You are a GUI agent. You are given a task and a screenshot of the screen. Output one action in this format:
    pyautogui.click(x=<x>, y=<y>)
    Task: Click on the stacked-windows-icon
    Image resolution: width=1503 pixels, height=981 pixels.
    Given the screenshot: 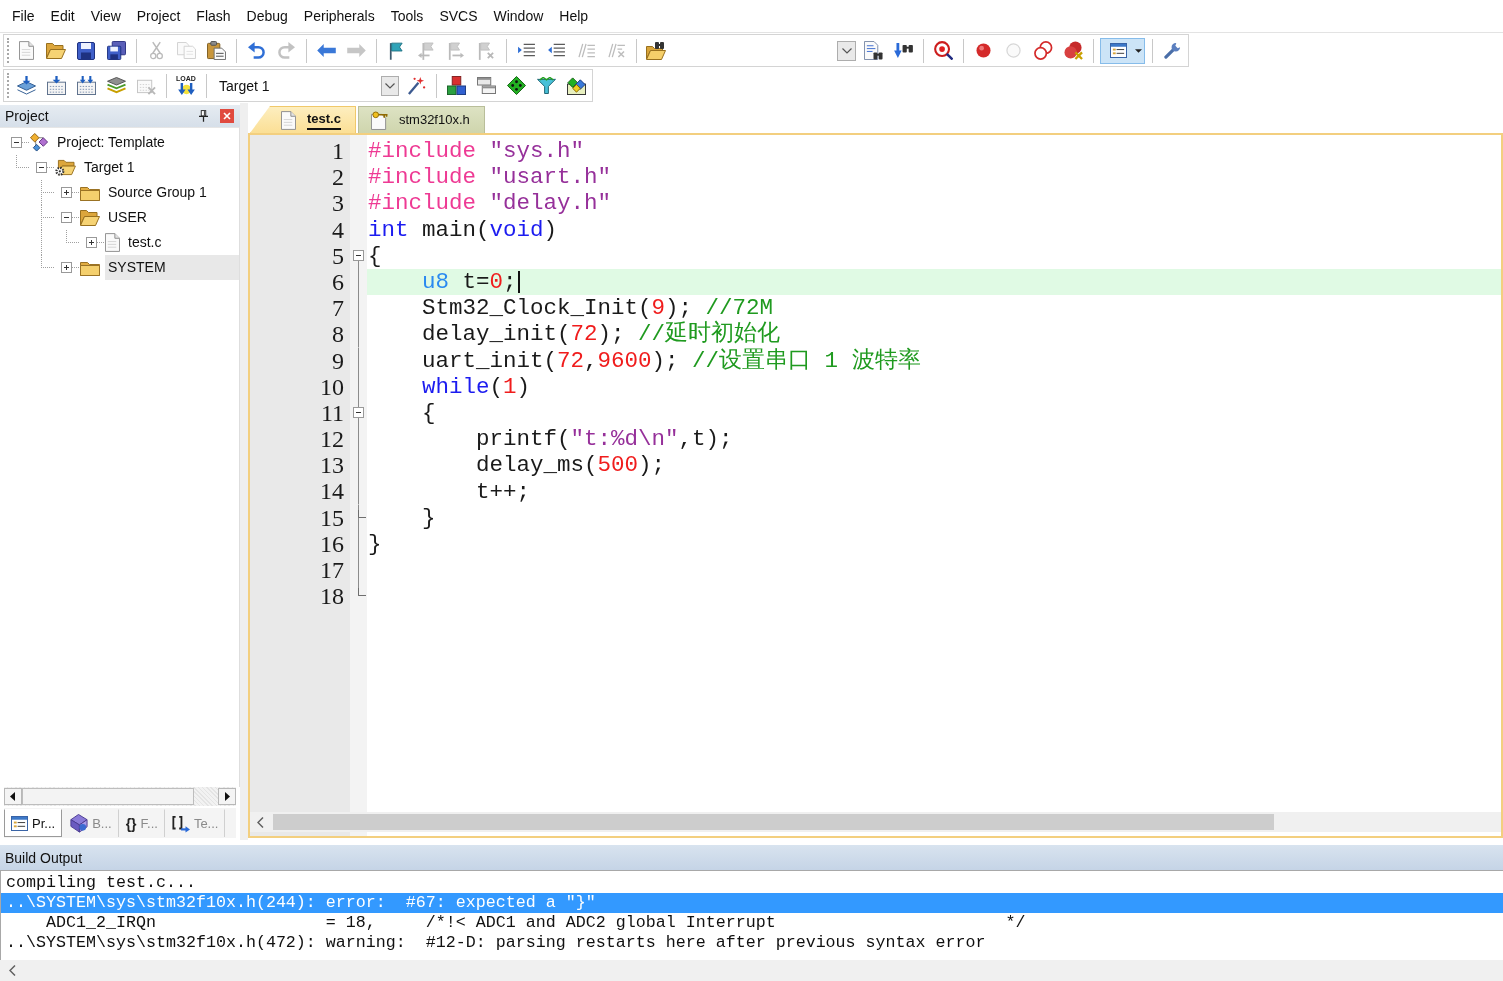 What is the action you would take?
    pyautogui.click(x=486, y=85)
    